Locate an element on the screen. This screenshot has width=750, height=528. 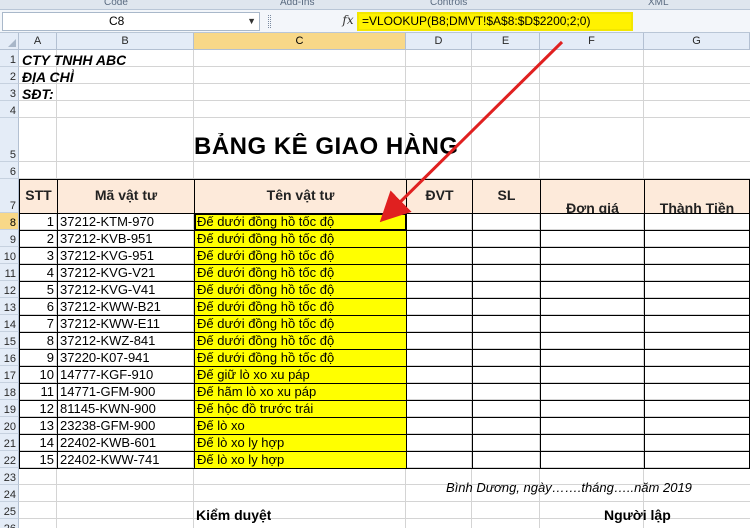
item-code-cell: 37212-KVG-V21 is located at coordinates (126, 273).